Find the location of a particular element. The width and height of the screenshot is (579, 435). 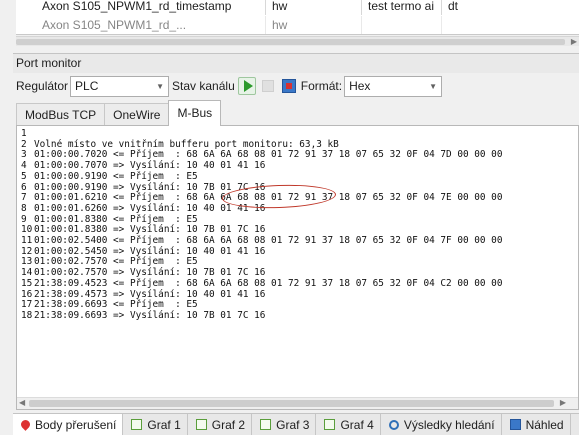

line-number: 15 is located at coordinates (27, 283).